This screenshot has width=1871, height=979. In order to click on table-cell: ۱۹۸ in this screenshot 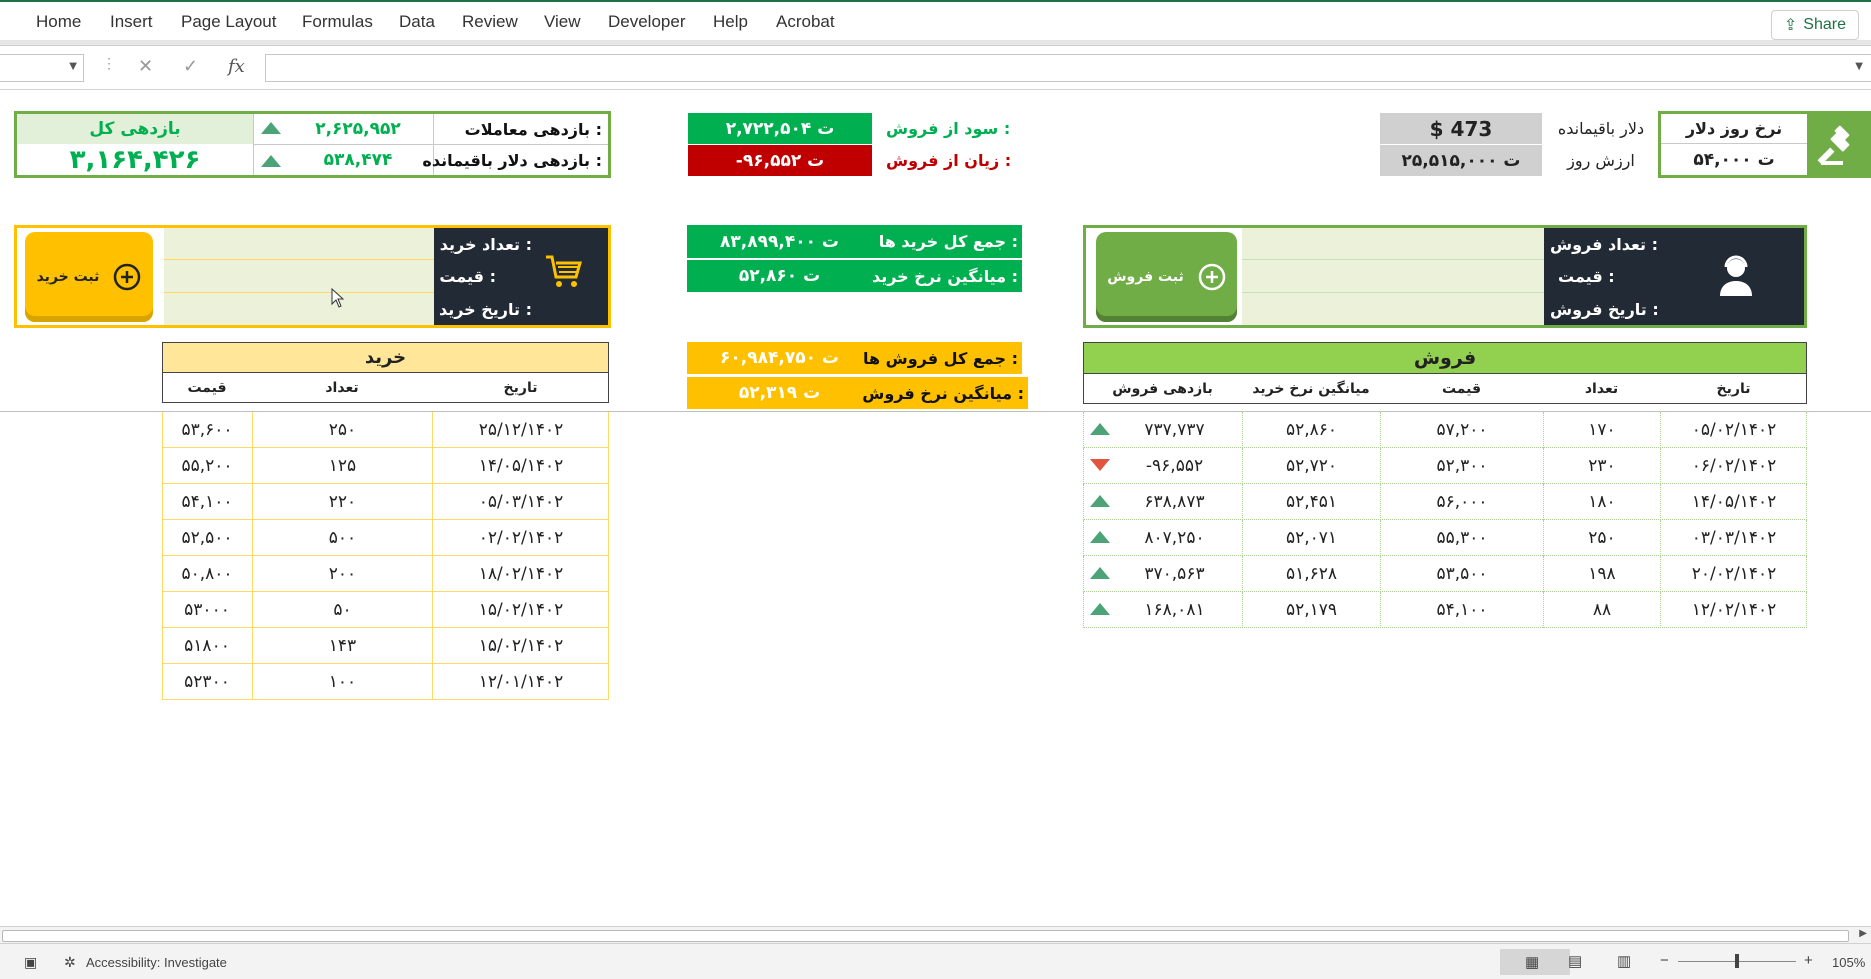, I will do `click(1601, 574)`.